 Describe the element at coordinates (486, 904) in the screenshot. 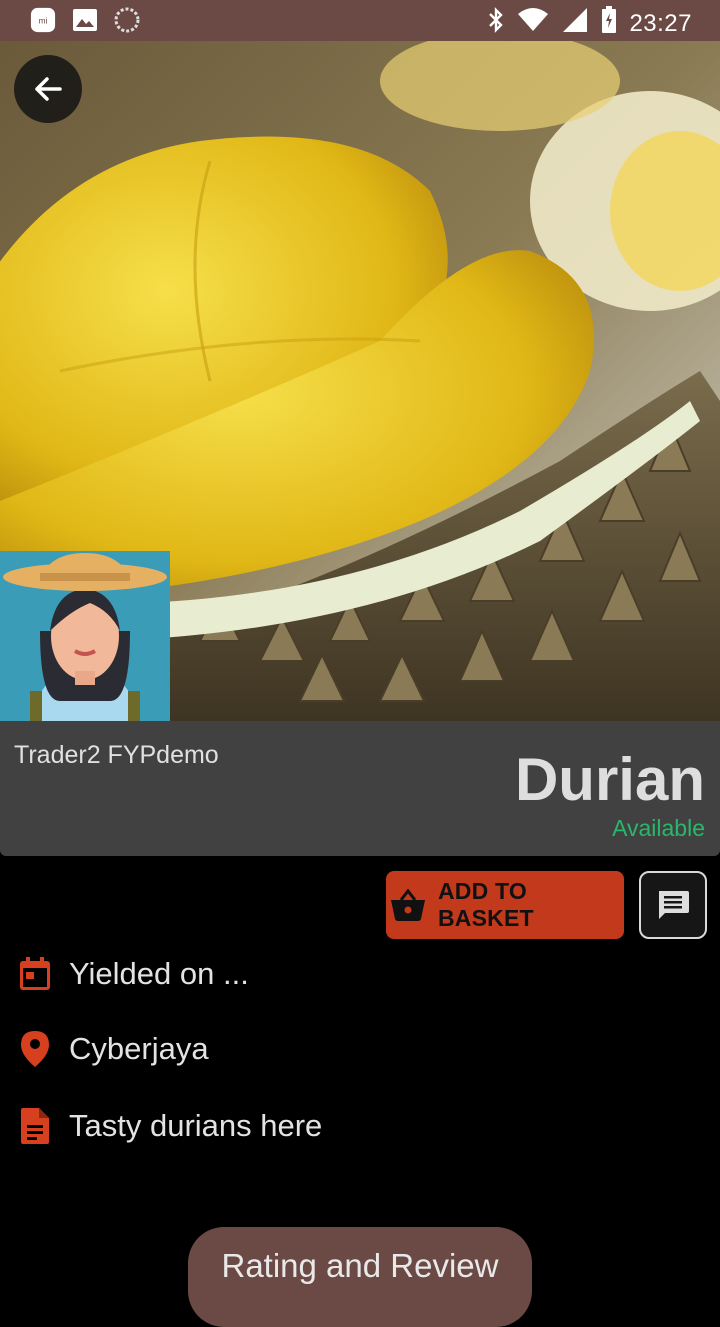

I see `add-to-basket-label: ADD TO BASKET` at that location.